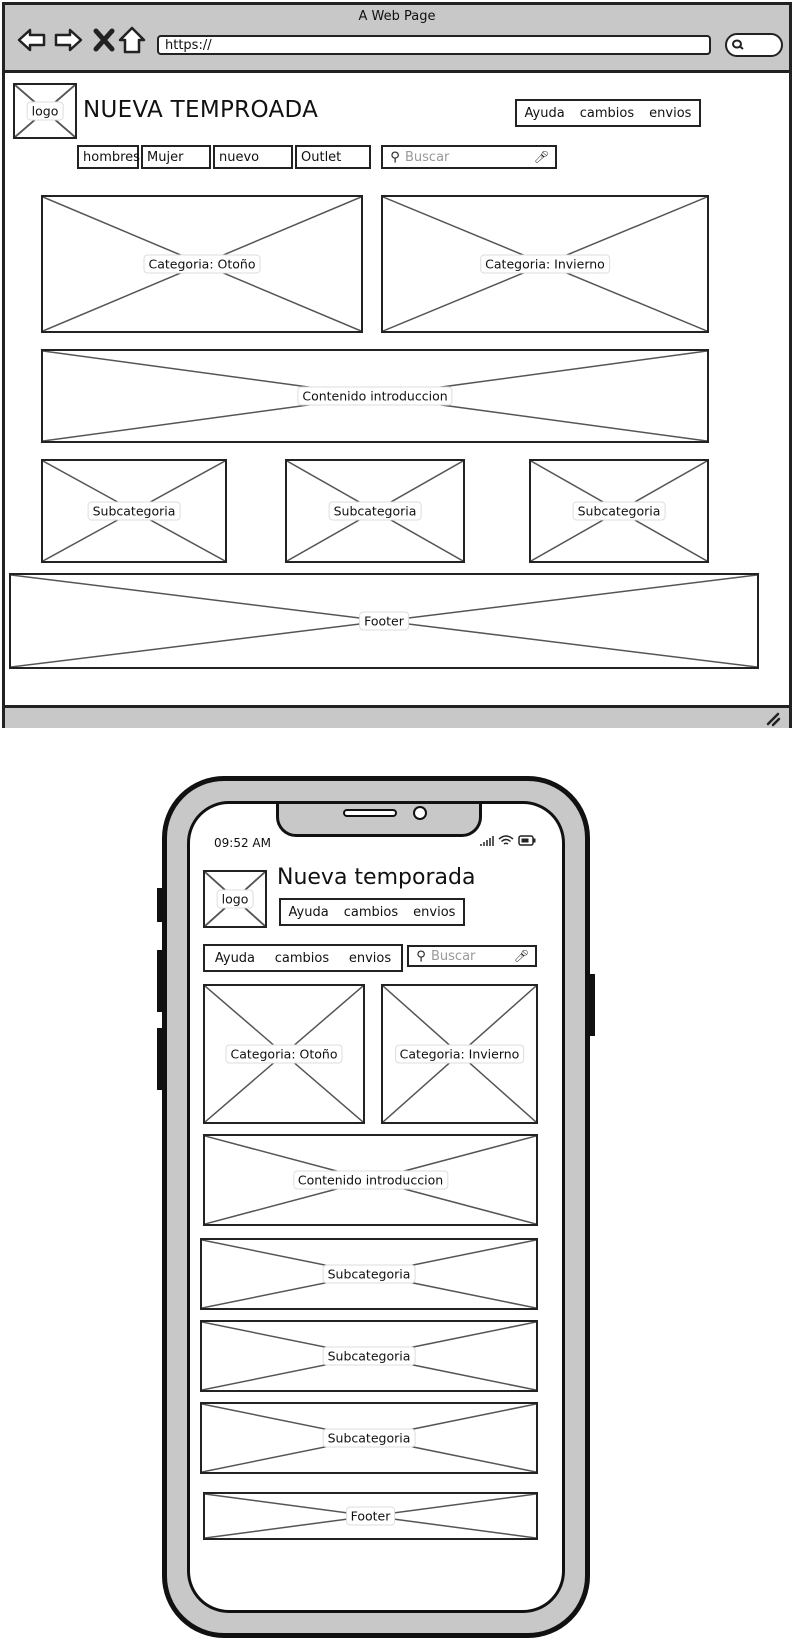 This screenshot has width=794, height=1643. I want to click on mobile-subcategory-2: Subcategoria, so click(369, 1356).